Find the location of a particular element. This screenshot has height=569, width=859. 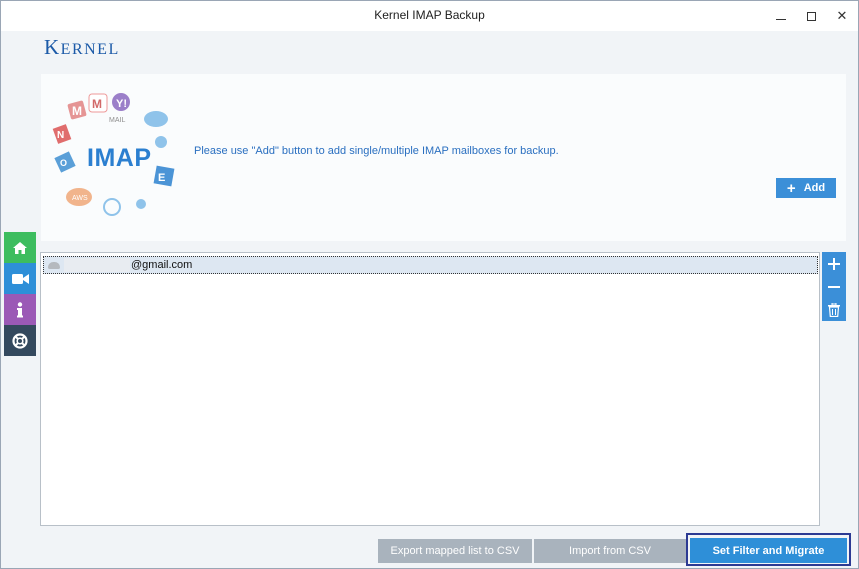

add-row-button is located at coordinates (834, 263).